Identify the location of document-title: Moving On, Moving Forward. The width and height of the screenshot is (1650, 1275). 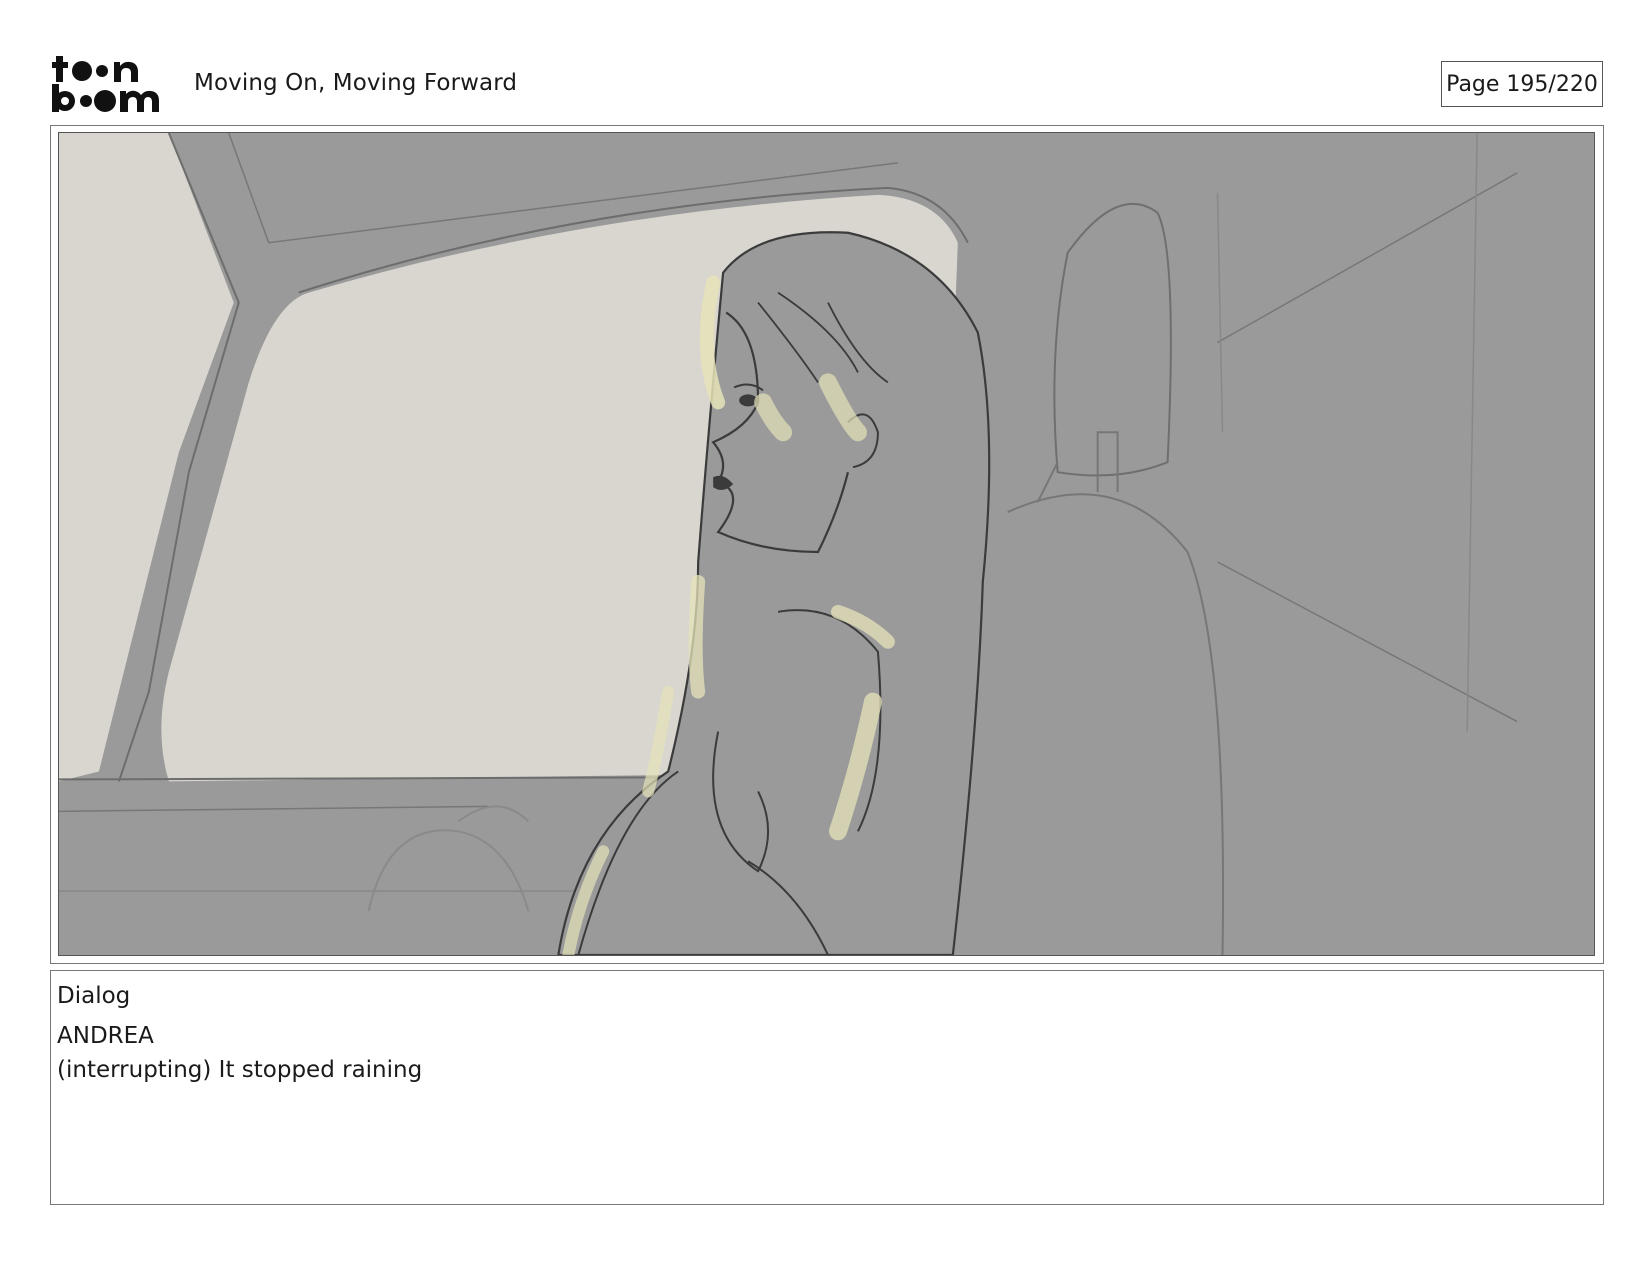
(356, 83).